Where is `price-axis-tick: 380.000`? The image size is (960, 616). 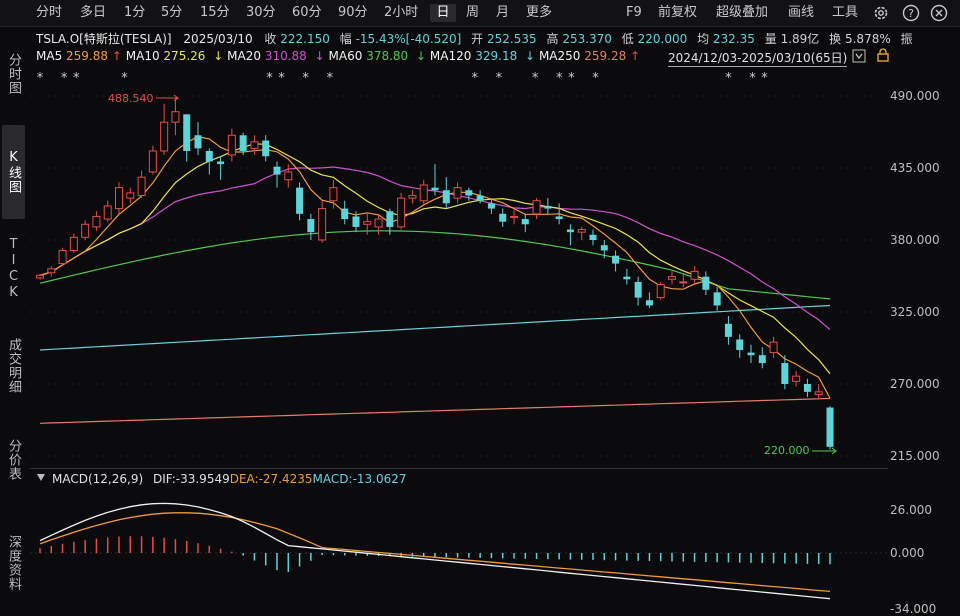 price-axis-tick: 380.000 is located at coordinates (915, 240).